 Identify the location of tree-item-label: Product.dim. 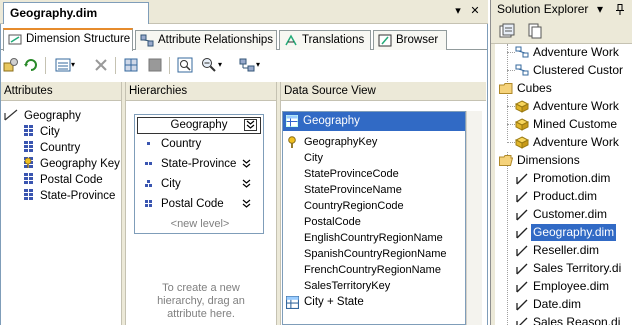
(565, 196).